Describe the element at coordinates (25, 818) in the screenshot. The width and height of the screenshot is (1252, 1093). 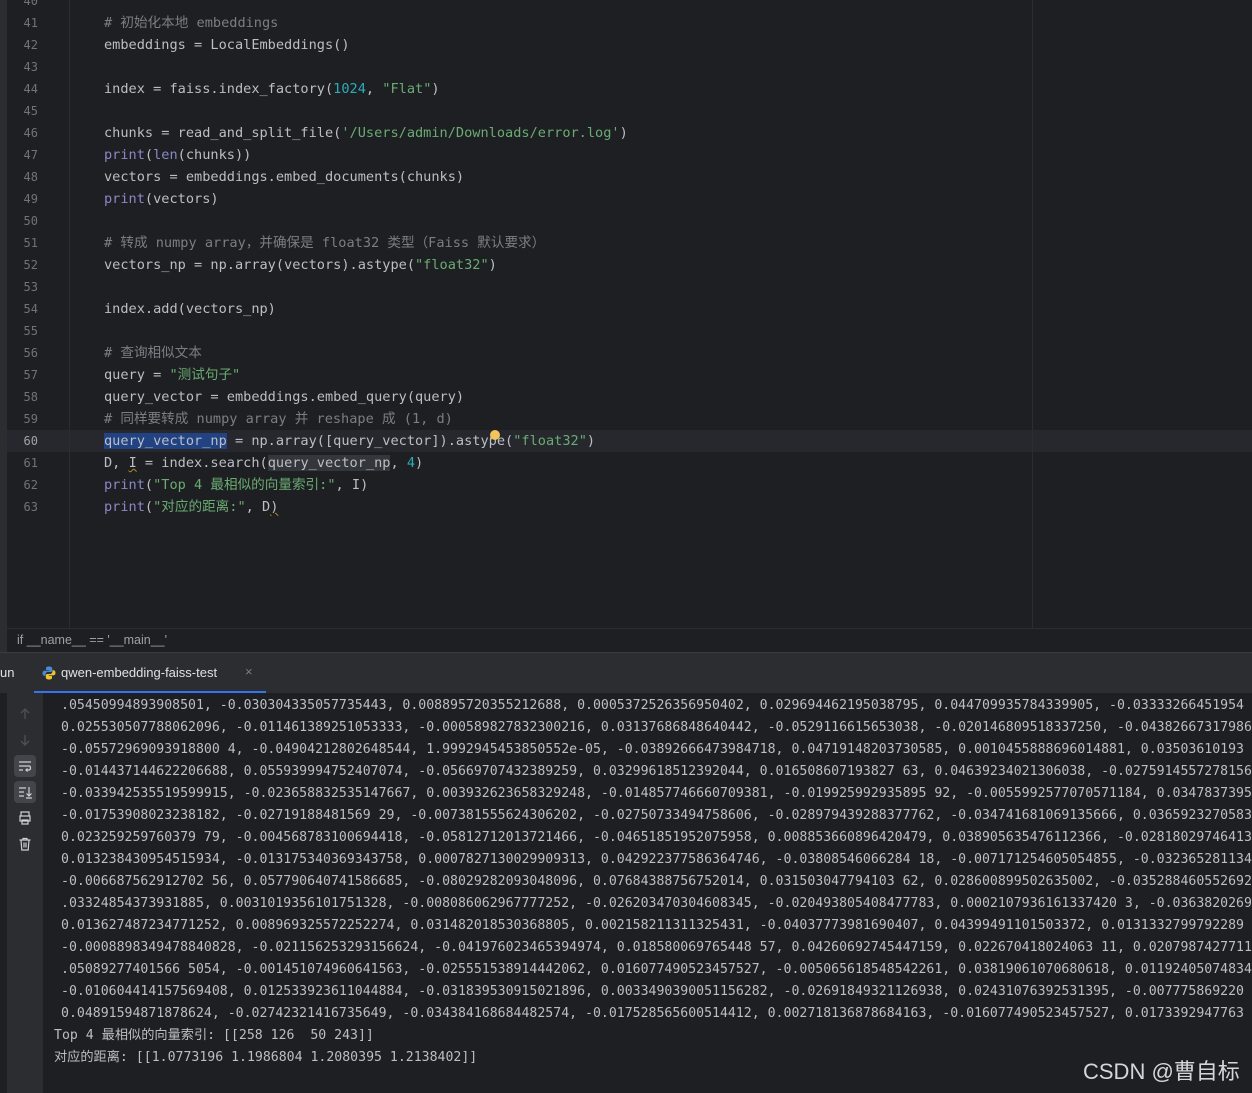
I see `print-icon` at that location.